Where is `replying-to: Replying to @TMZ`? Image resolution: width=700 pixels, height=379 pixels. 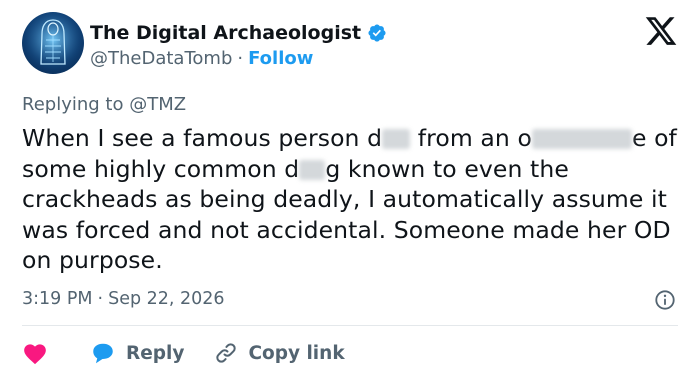
replying-to: Replying to @TMZ is located at coordinates (104, 104).